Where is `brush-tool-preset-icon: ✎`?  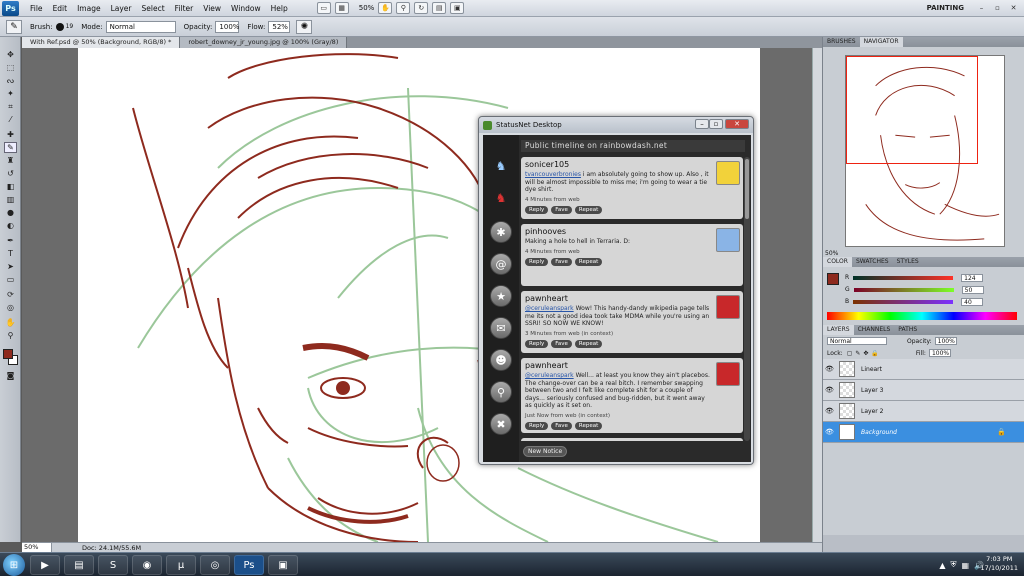 brush-tool-preset-icon: ✎ is located at coordinates (14, 26).